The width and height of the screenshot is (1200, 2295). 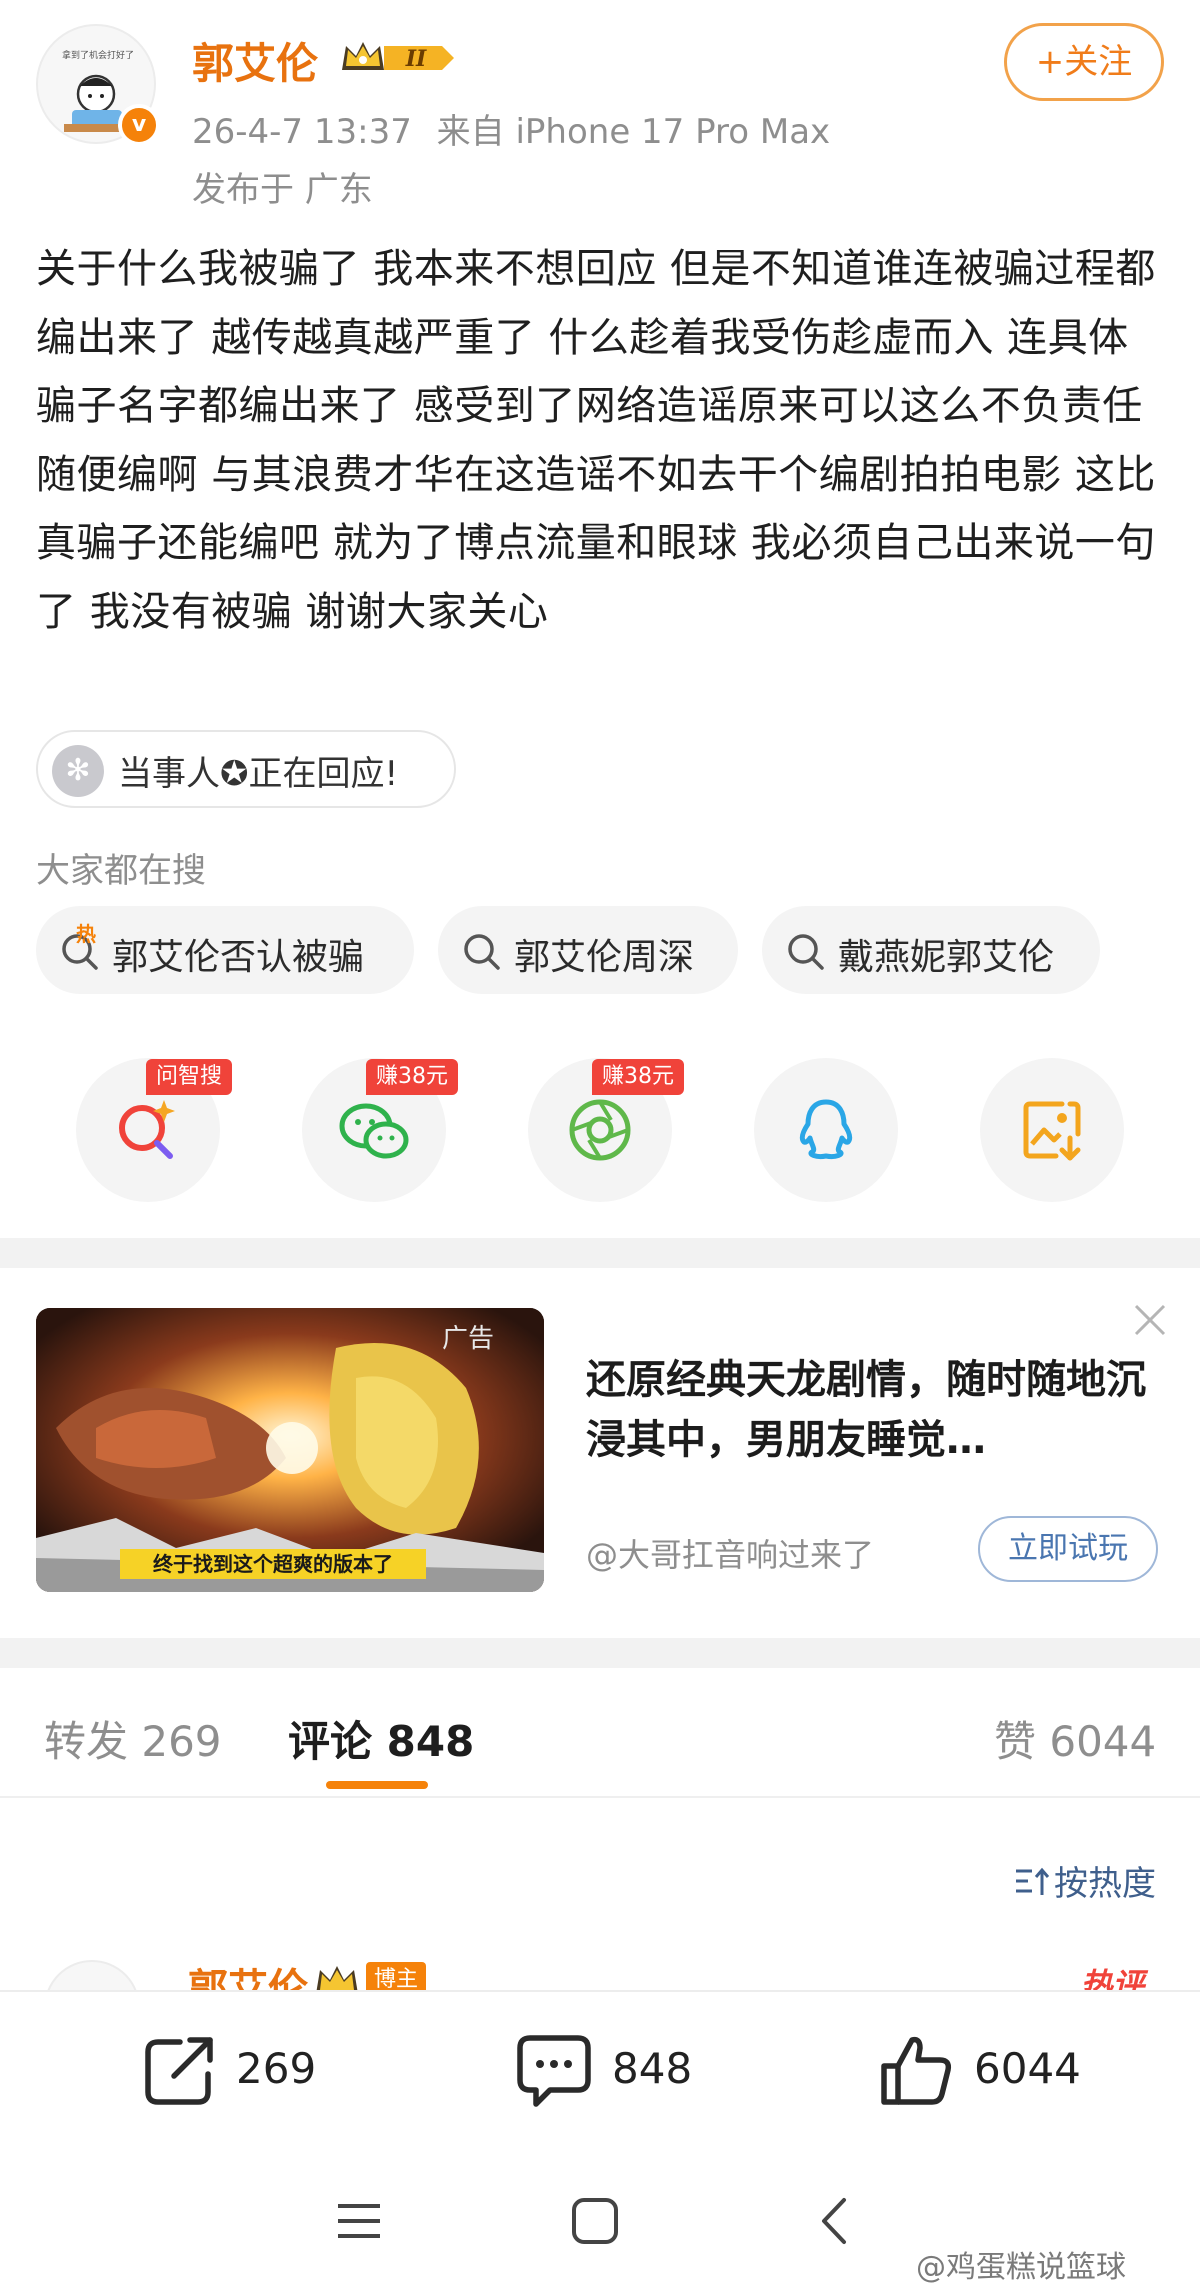 I want to click on topic-pill: ✻ 当事人✪正在回应!, so click(x=246, y=769).